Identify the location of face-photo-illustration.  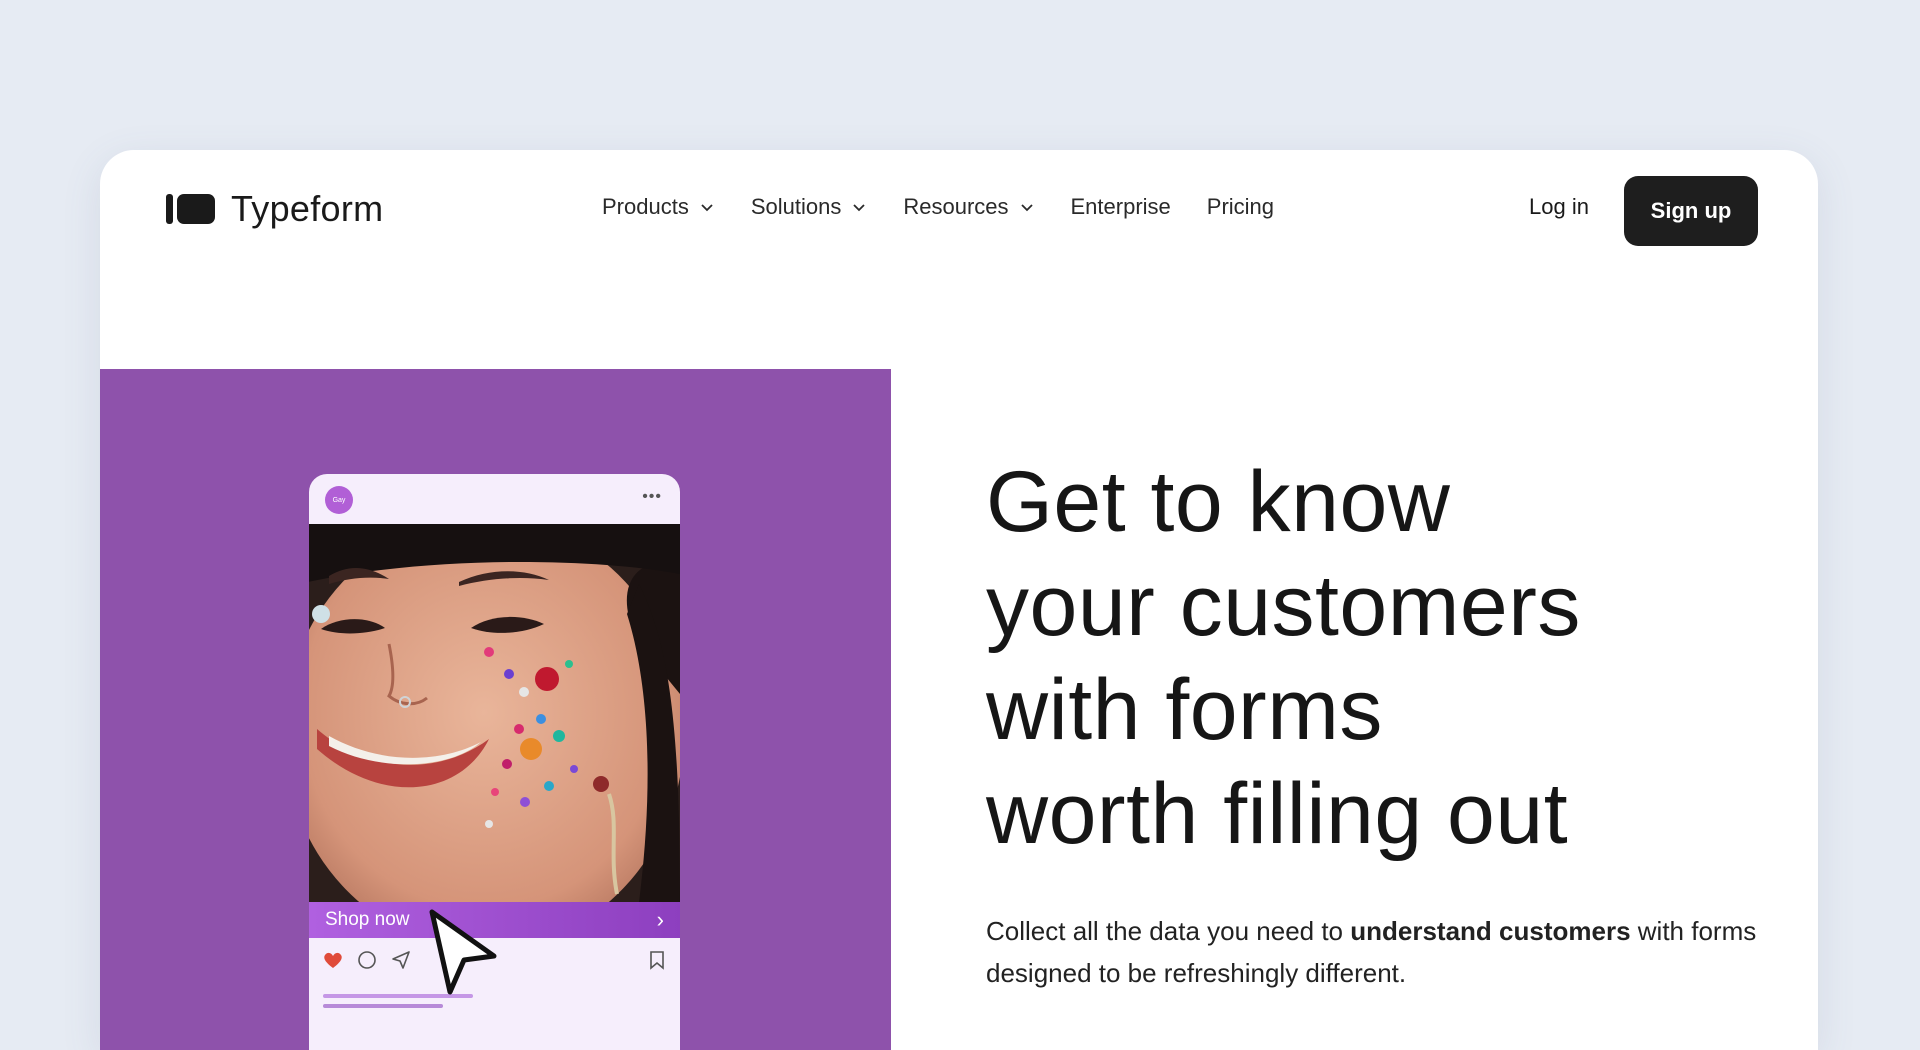
(494, 713).